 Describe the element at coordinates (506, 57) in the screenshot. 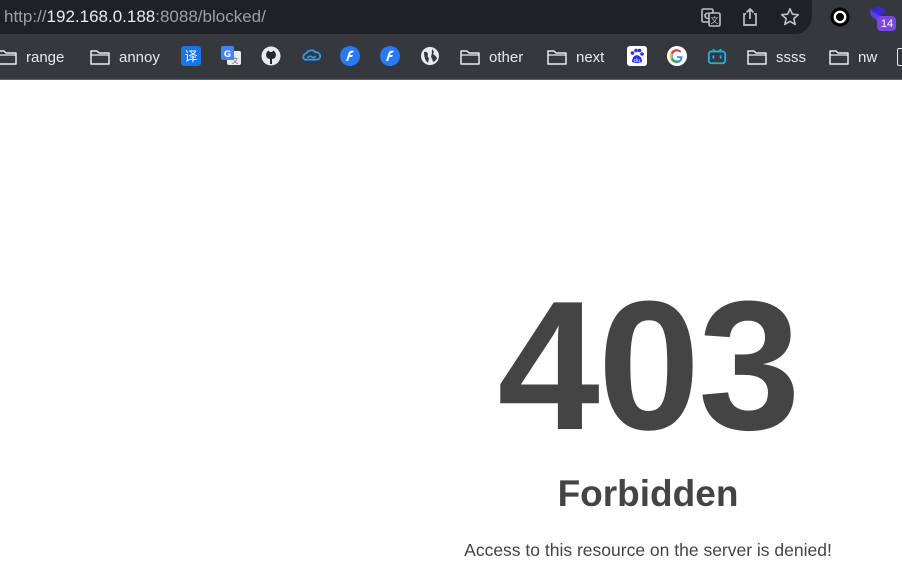

I see `bookmark-label: other` at that location.